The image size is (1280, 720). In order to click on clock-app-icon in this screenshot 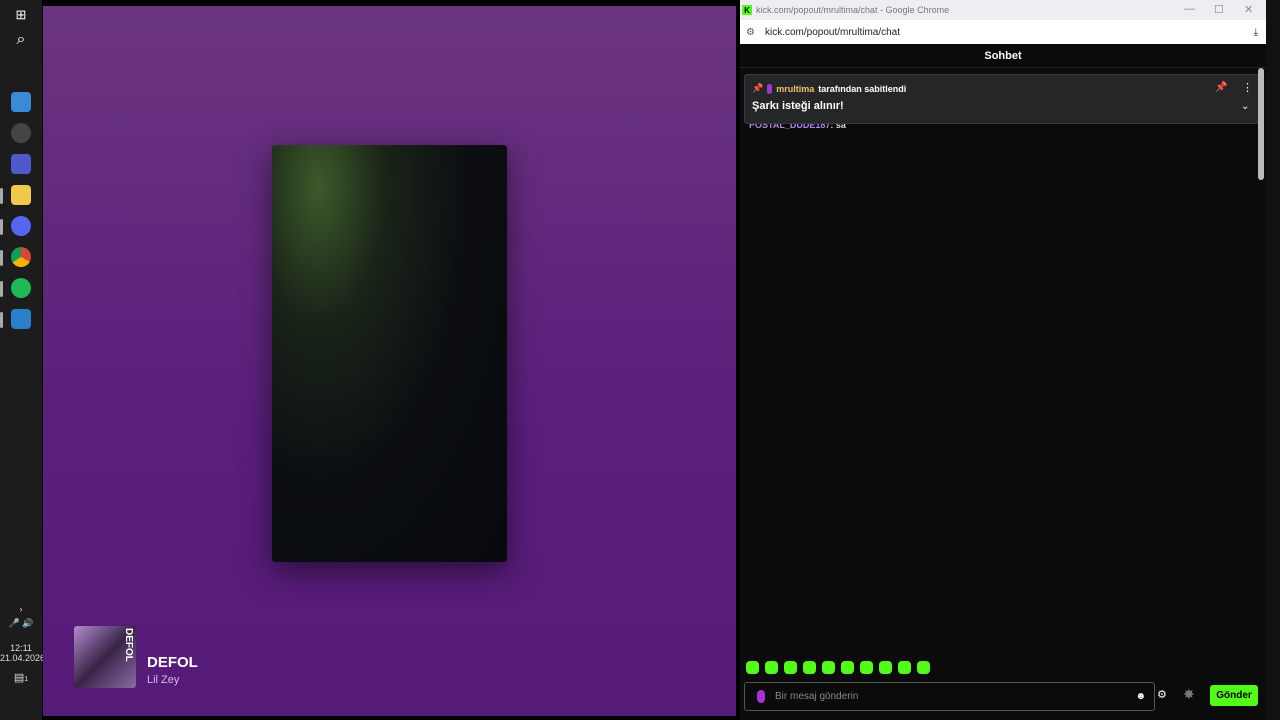, I will do `click(21, 133)`.